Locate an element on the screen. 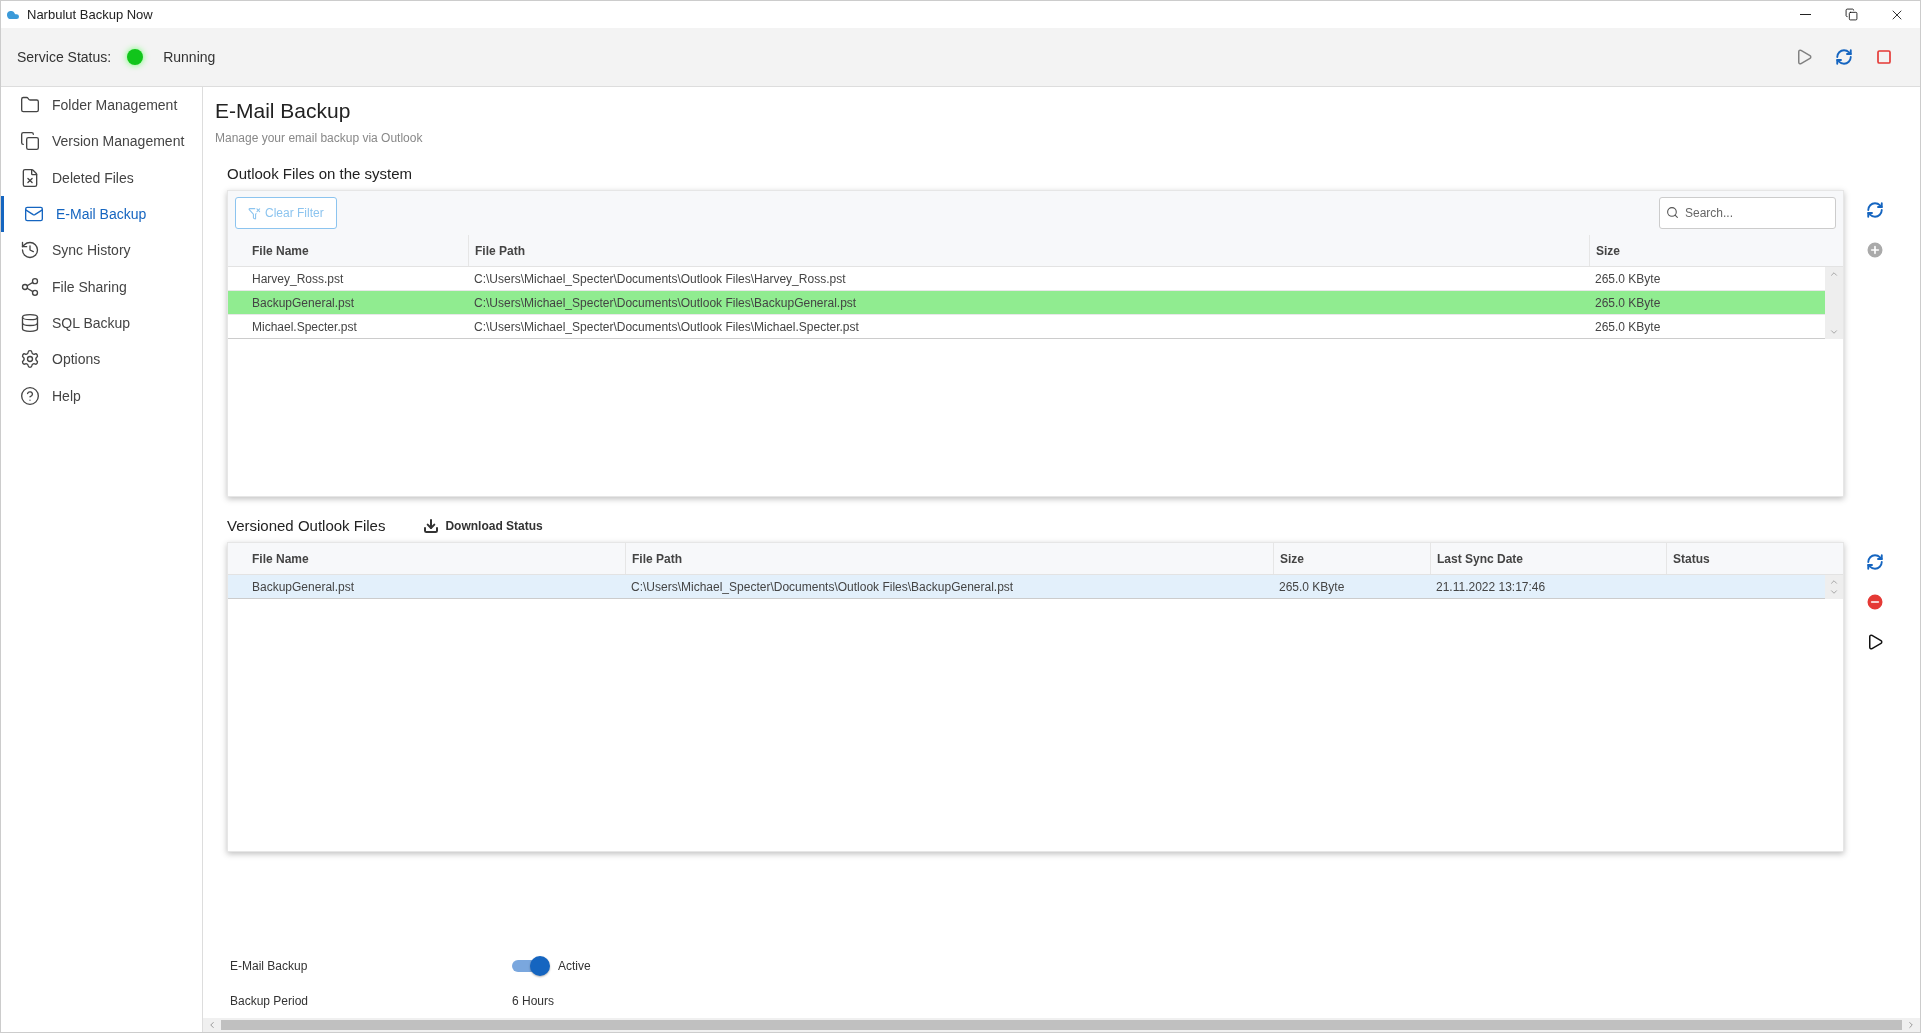 The image size is (1921, 1033). page-title: E-Mail Backup is located at coordinates (283, 111).